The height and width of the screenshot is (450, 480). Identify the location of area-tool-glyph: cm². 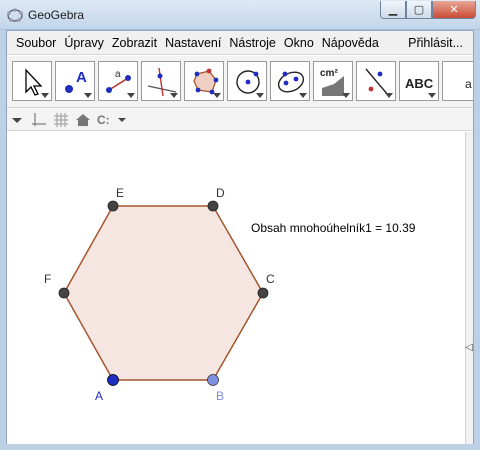
(329, 73).